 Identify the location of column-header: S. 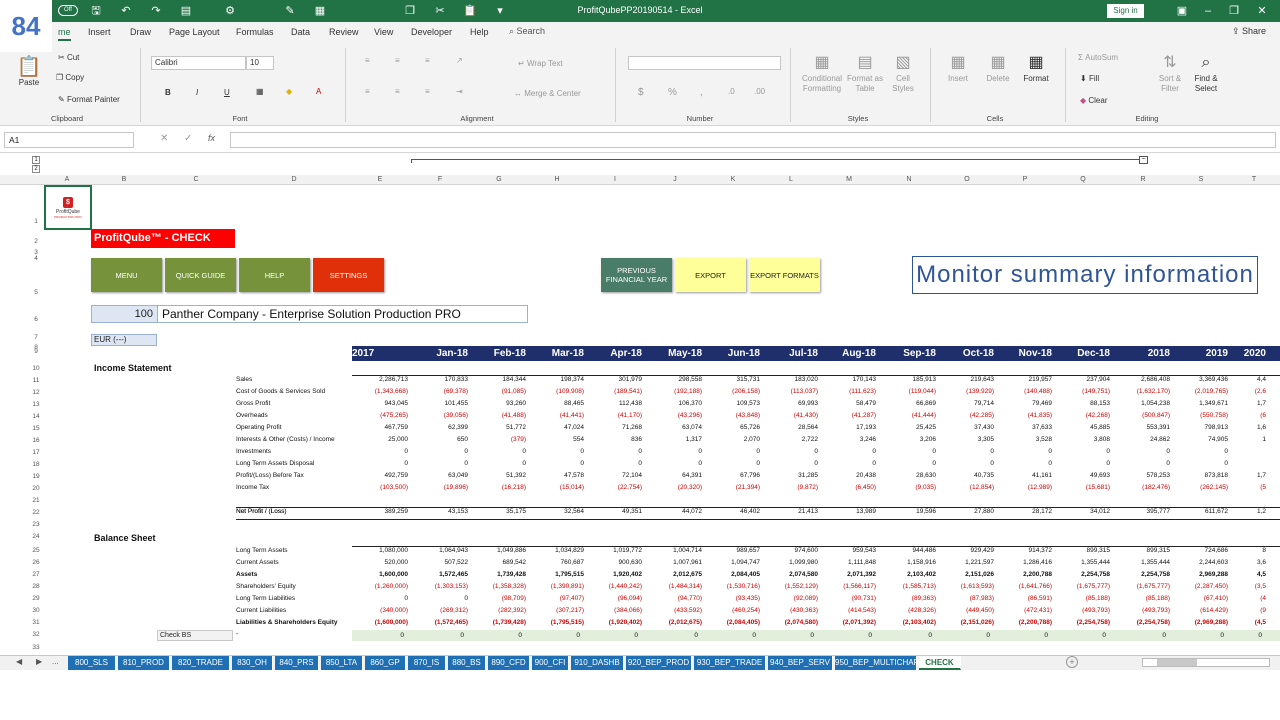
(1201, 179).